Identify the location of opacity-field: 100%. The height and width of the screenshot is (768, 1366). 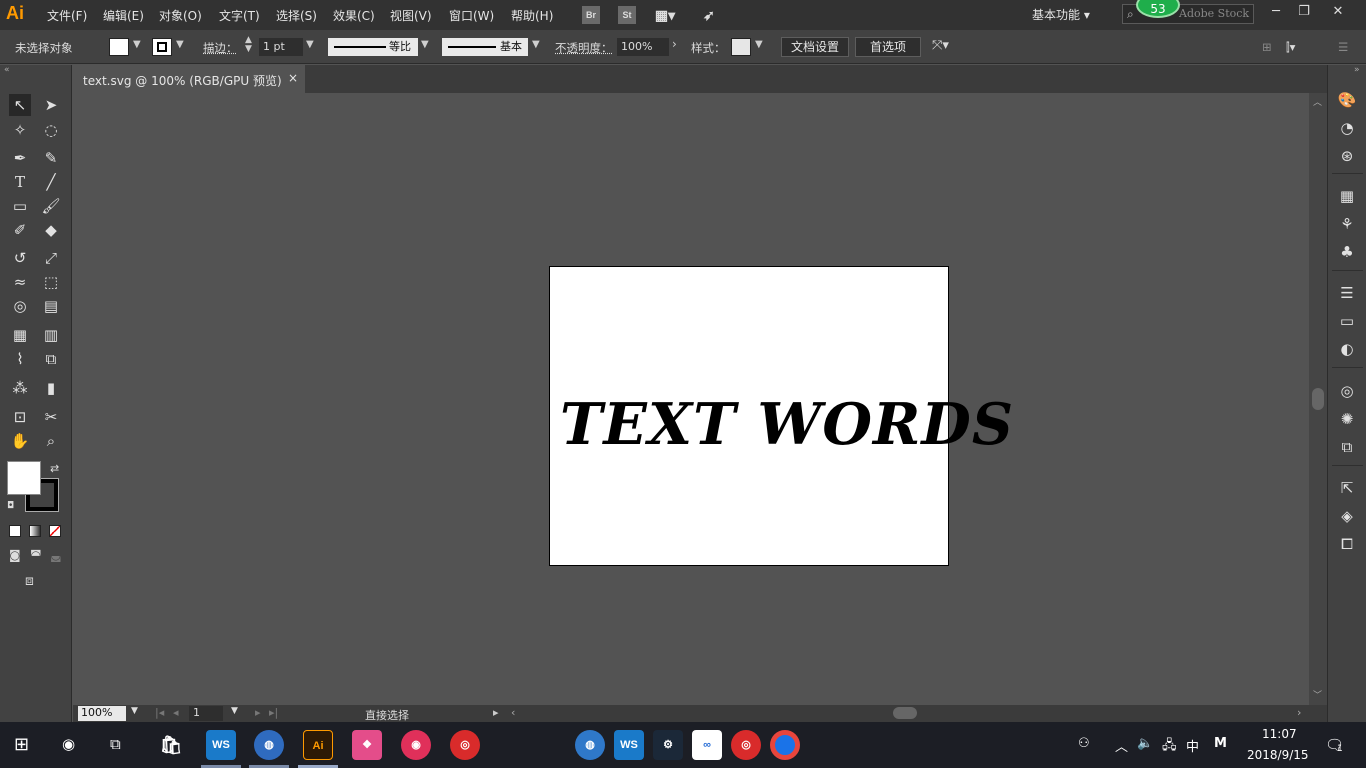
(643, 47).